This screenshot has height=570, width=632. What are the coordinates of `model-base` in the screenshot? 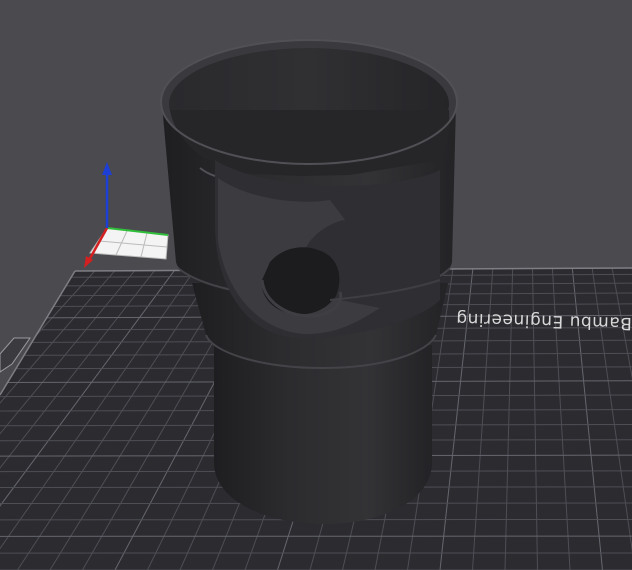 It's located at (323, 434).